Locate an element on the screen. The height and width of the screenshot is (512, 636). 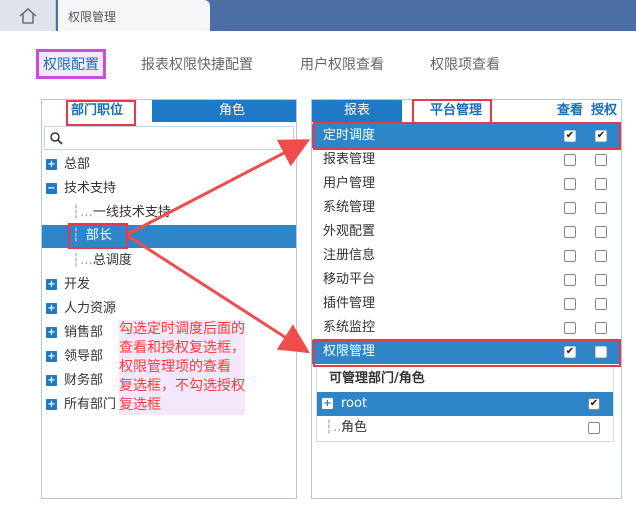
search-icon is located at coordinates (56, 138).